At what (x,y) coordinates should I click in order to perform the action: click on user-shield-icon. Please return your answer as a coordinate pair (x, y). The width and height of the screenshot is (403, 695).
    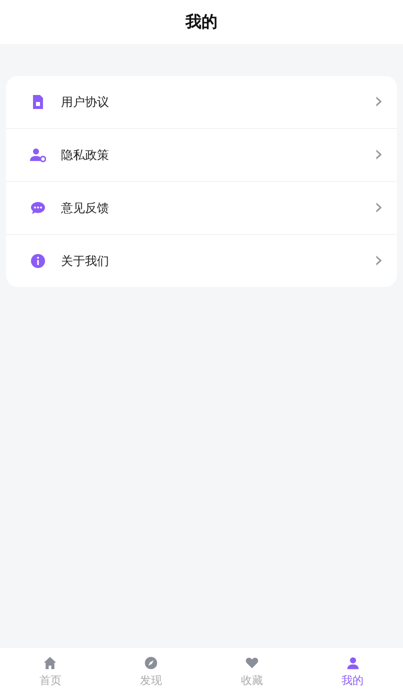
    Looking at the image, I should click on (38, 155).